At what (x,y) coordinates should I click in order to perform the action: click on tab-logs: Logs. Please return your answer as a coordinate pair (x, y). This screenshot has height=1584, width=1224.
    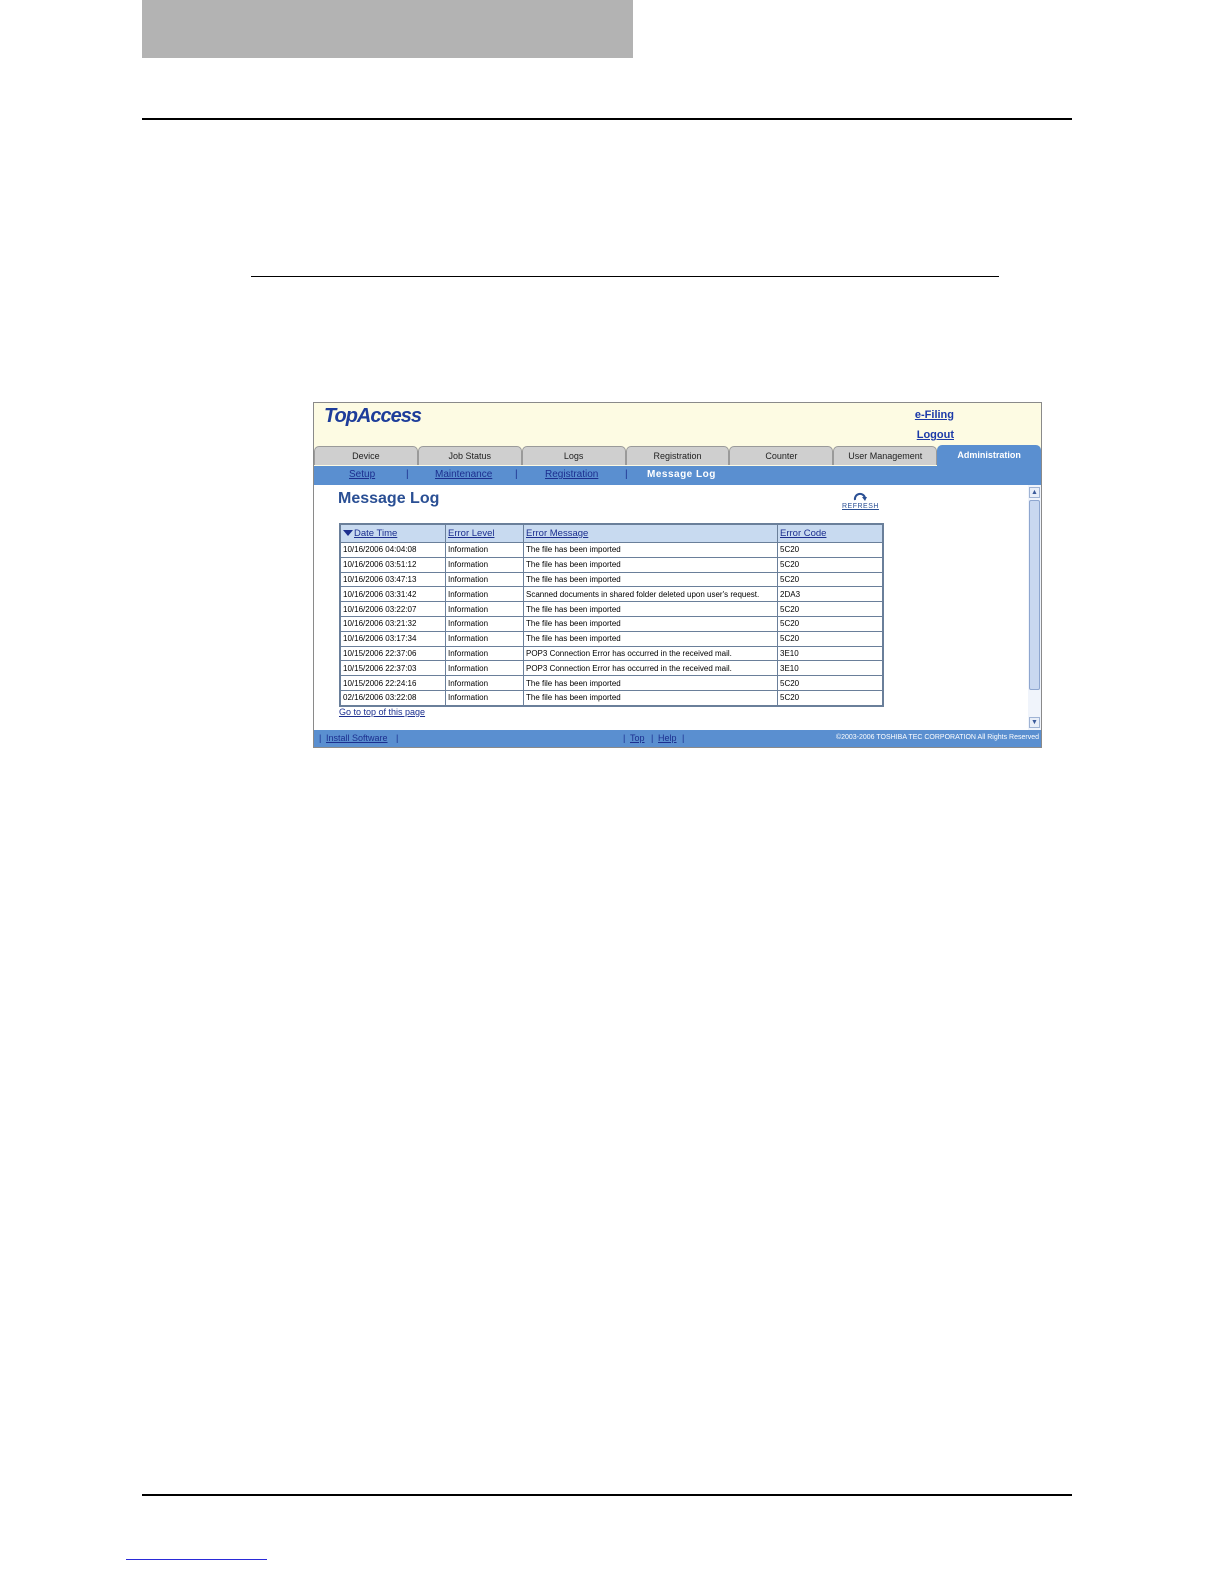
    Looking at the image, I should click on (573, 455).